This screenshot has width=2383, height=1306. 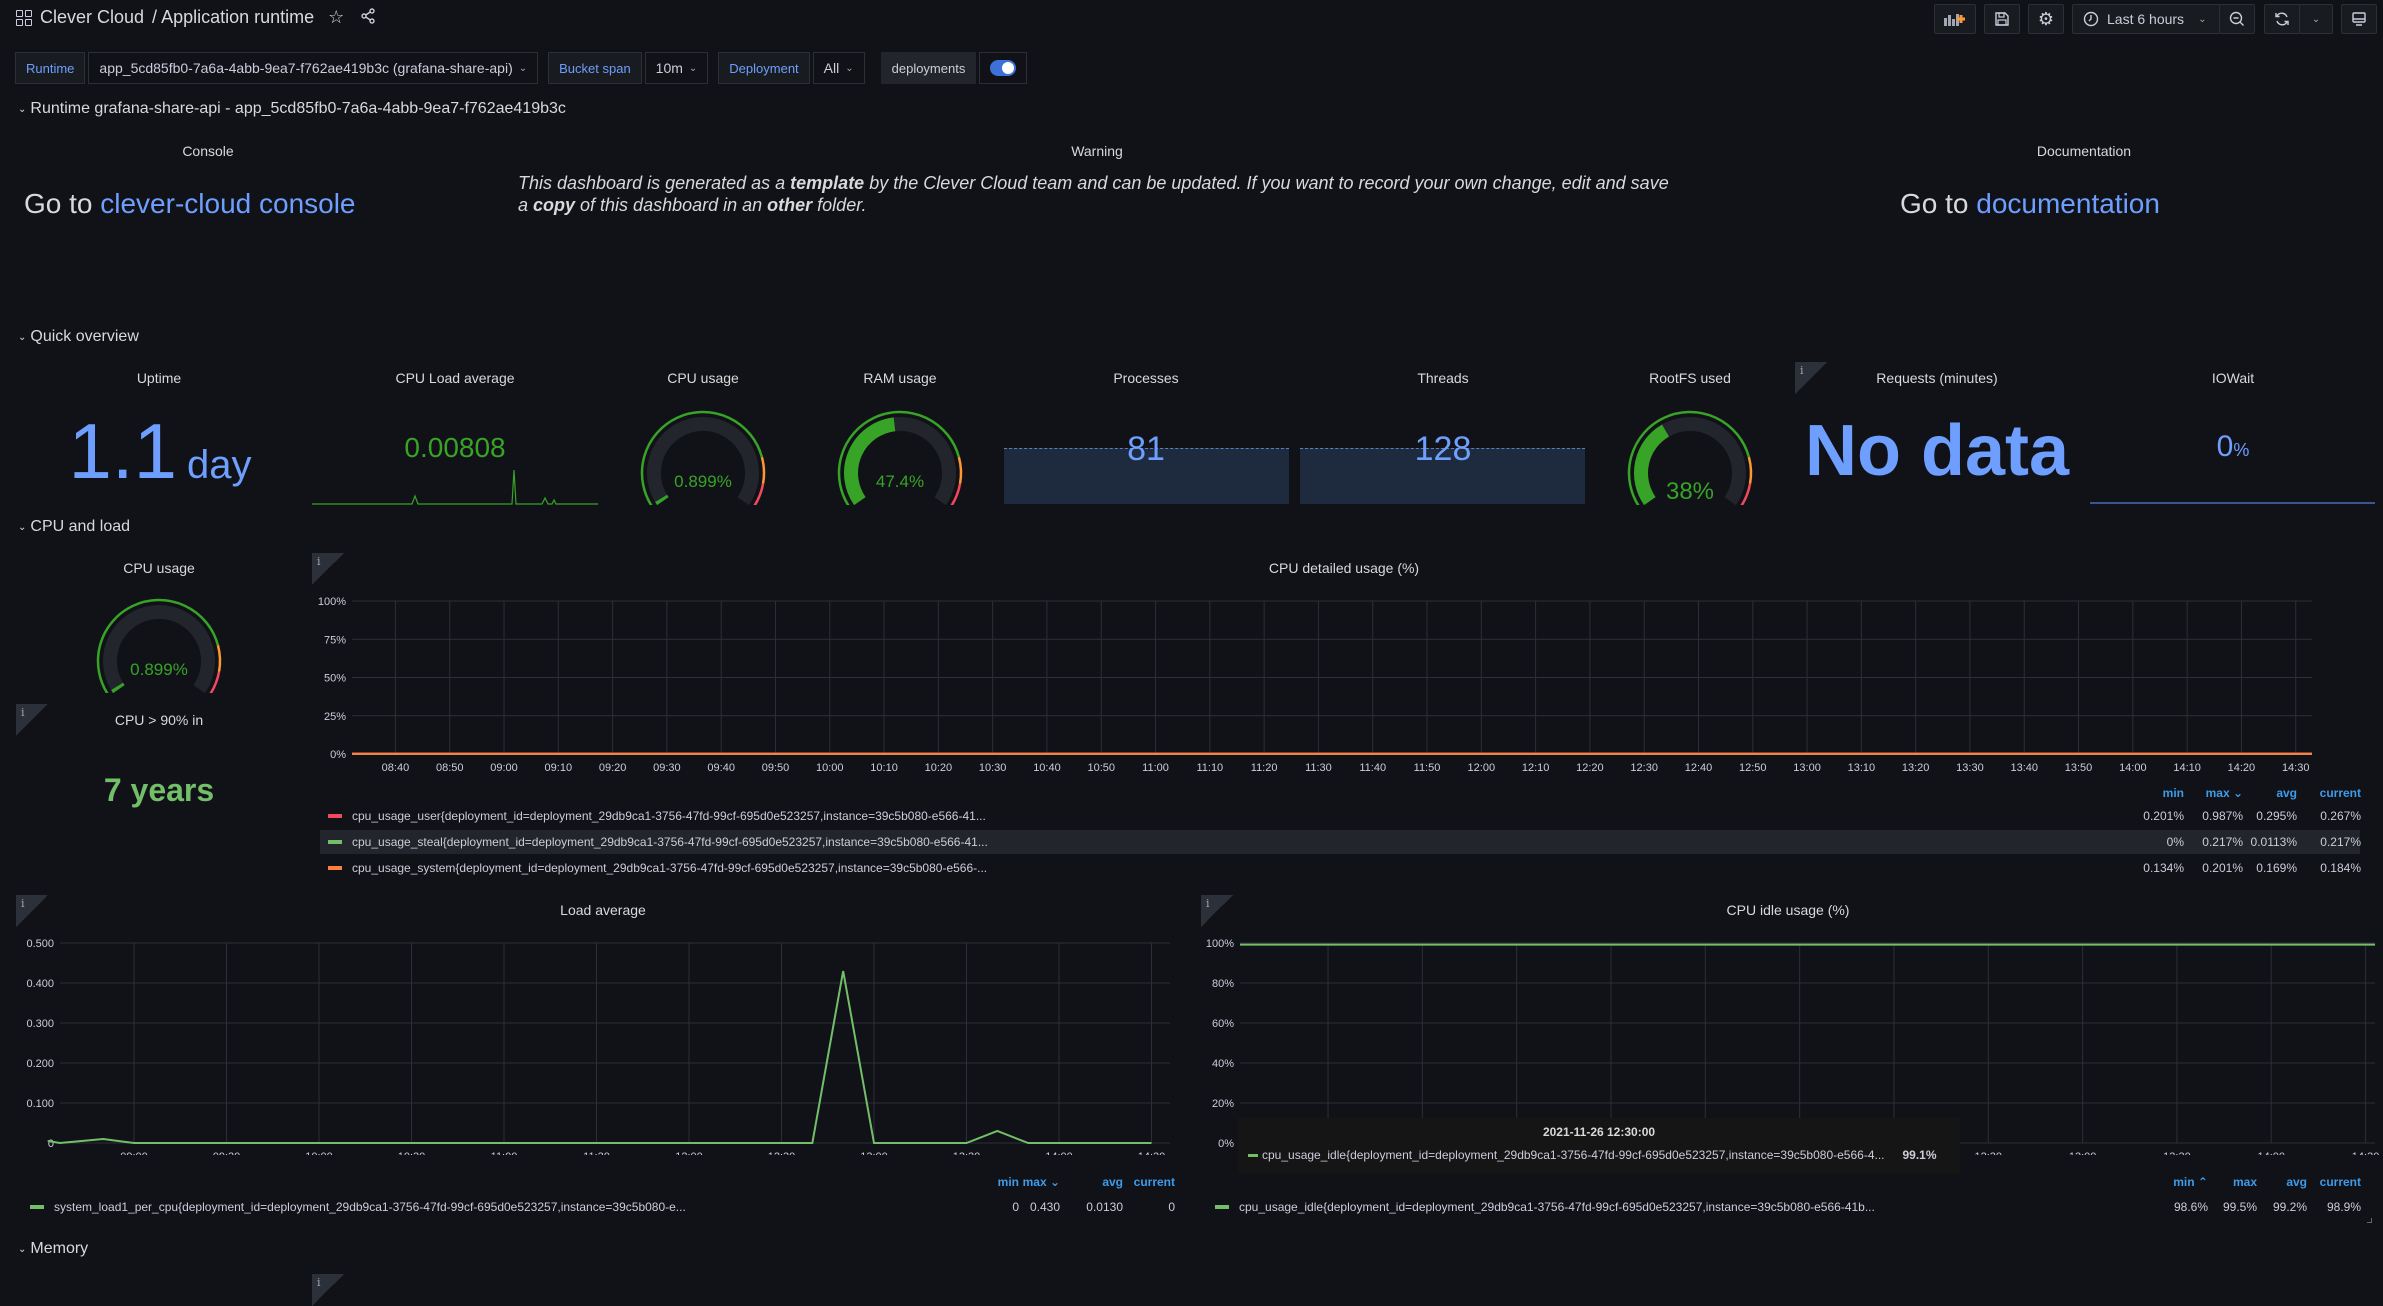 What do you see at coordinates (74, 527) in the screenshot?
I see `row-cpu-and-load: ⌄ CPU and load` at bounding box center [74, 527].